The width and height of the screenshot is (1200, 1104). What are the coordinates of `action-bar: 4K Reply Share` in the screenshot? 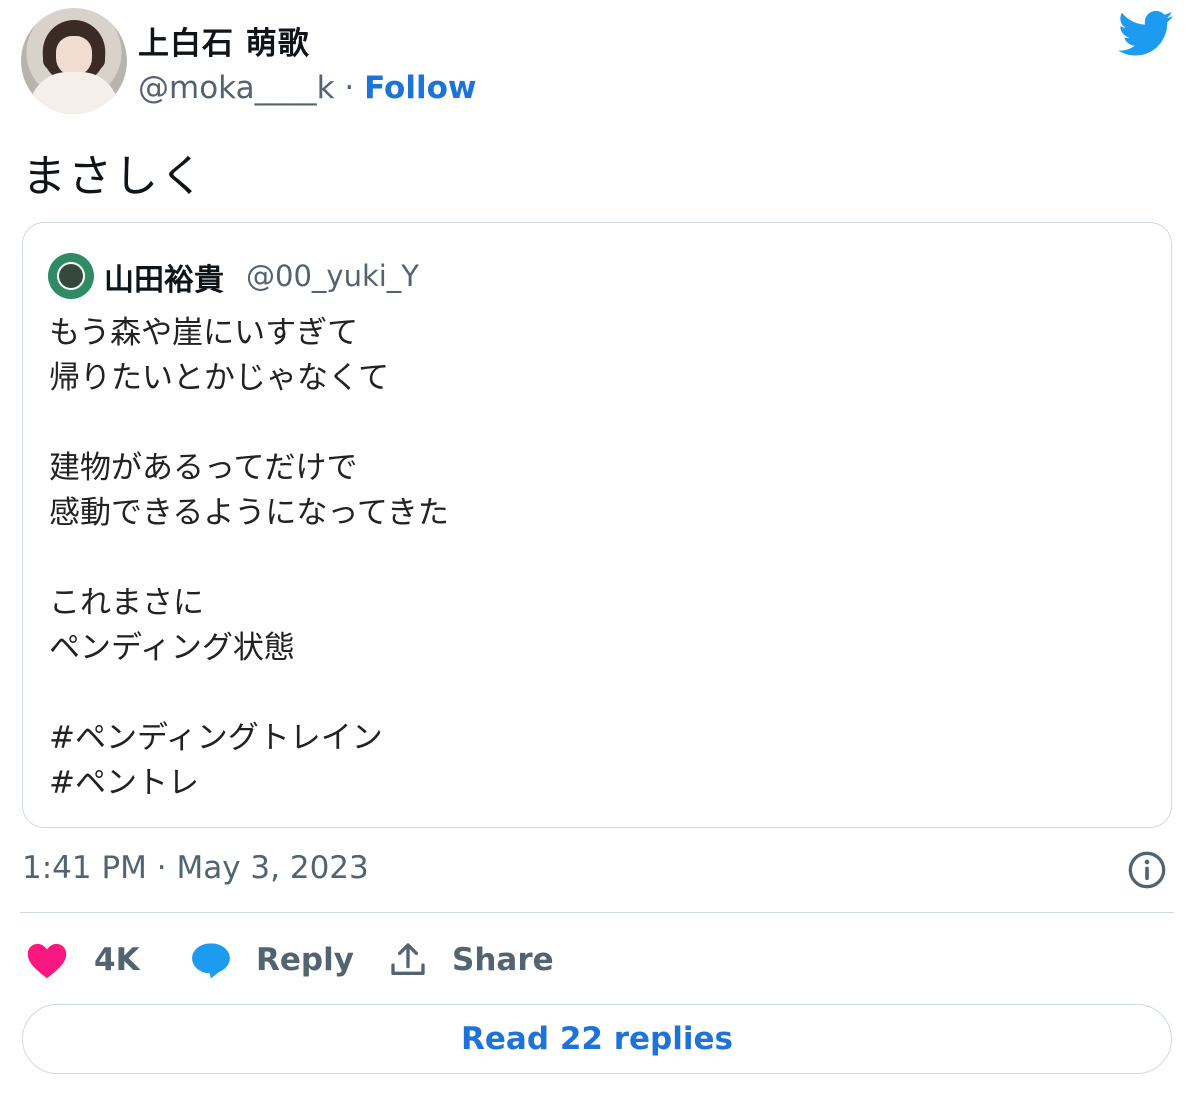 It's located at (372, 960).